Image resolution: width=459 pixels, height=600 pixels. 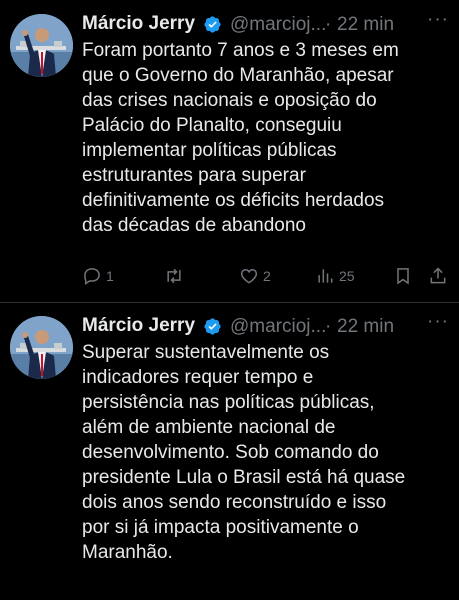 I want to click on reply-button: 1, so click(x=98, y=276).